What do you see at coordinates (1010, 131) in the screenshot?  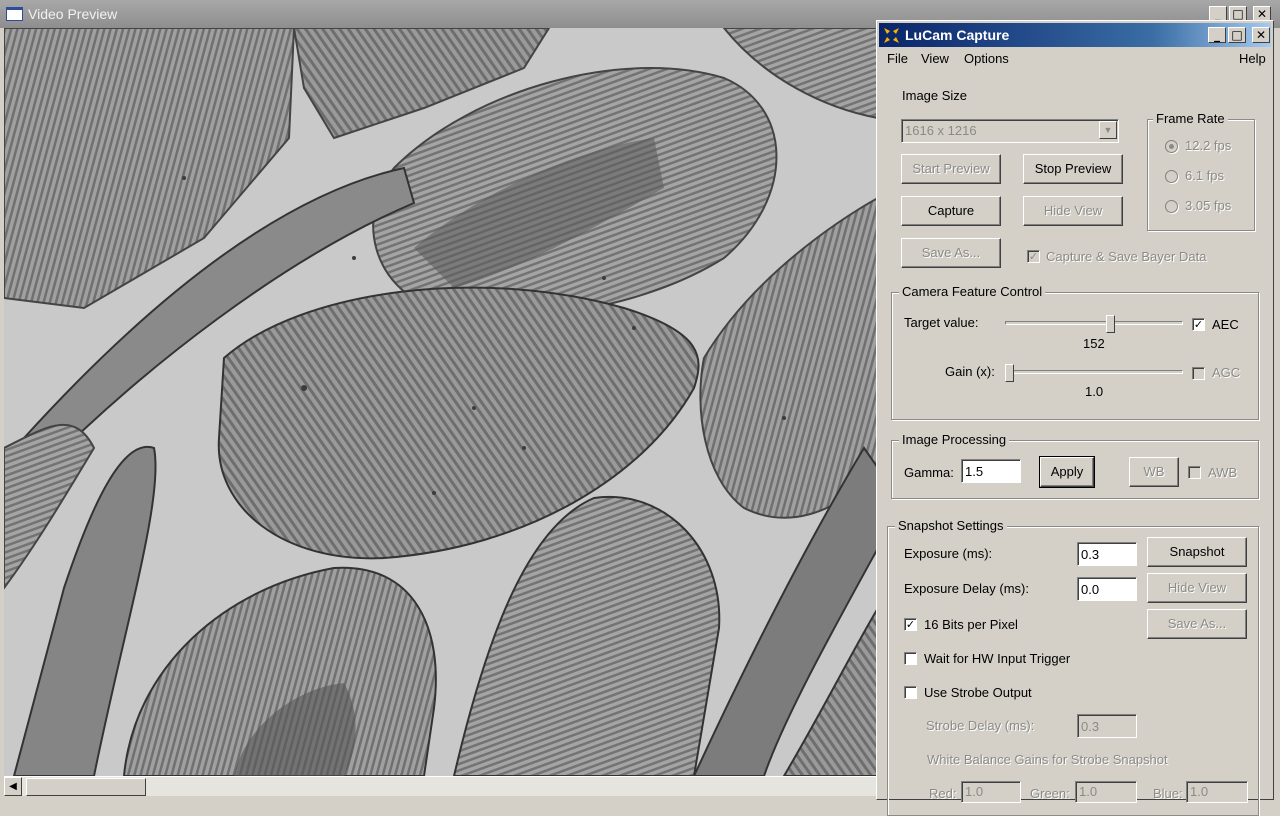 I see `image-size-select: 1616 x 1216 ▼` at bounding box center [1010, 131].